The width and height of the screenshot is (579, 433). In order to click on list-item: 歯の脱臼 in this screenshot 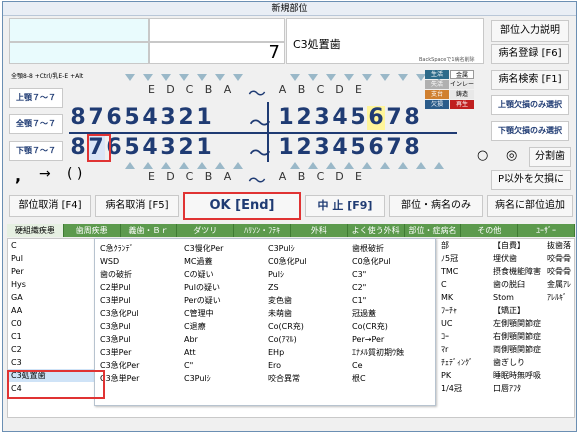, I will do `click(516, 284)`.